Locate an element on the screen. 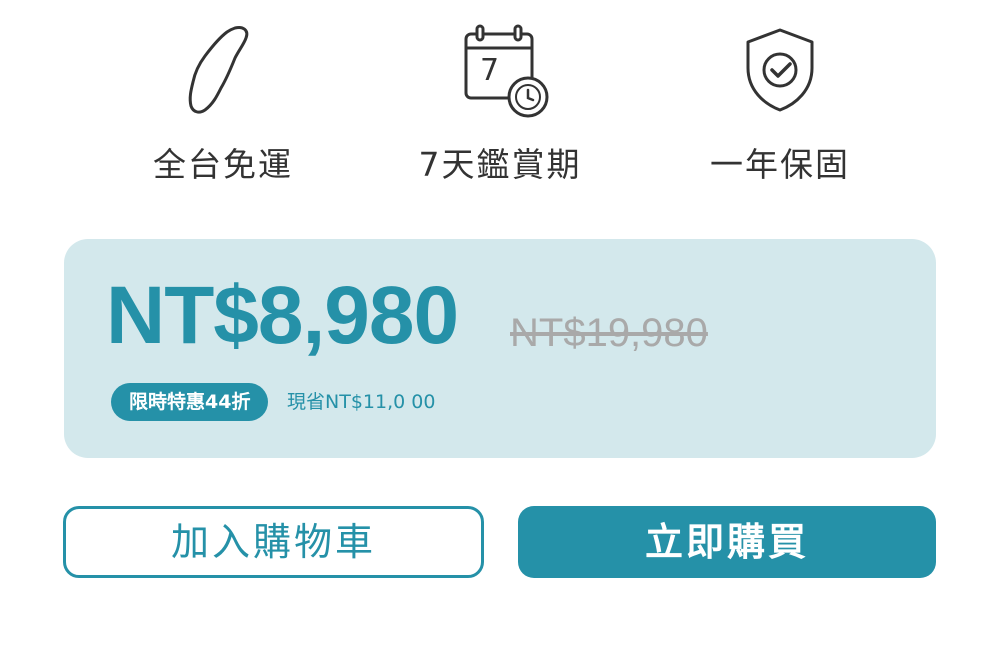 The height and width of the screenshot is (648, 1000). feature-free-shipping: 全台免運 is located at coordinates (223, 103).